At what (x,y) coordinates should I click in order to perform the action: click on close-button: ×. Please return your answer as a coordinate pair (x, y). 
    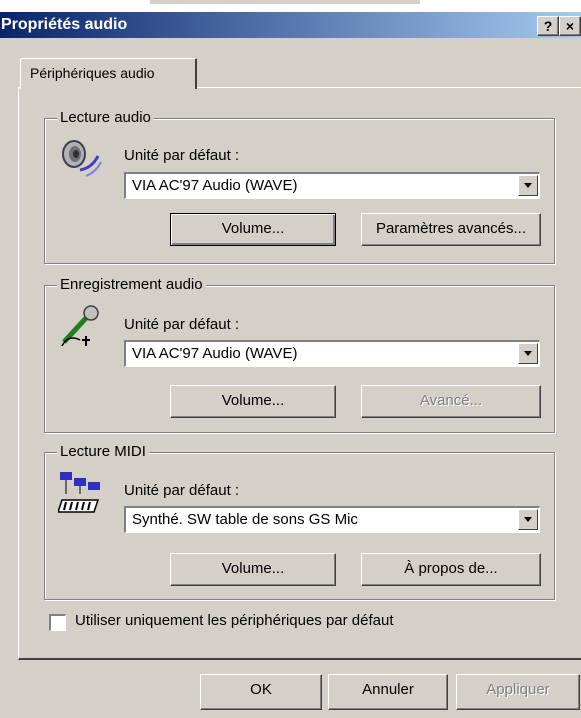
    Looking at the image, I should click on (570, 26).